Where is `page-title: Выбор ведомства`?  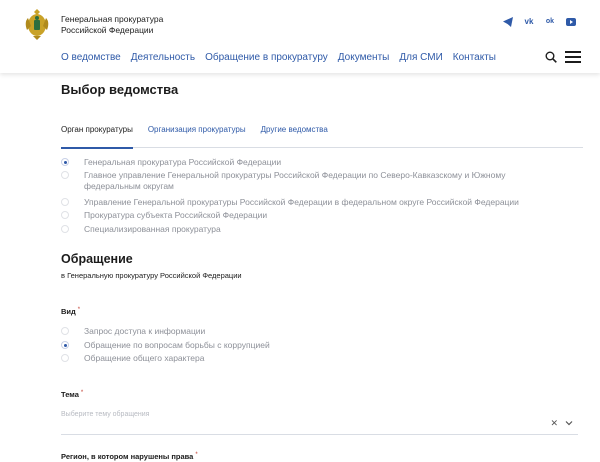
page-title: Выбор ведомства is located at coordinates (120, 89).